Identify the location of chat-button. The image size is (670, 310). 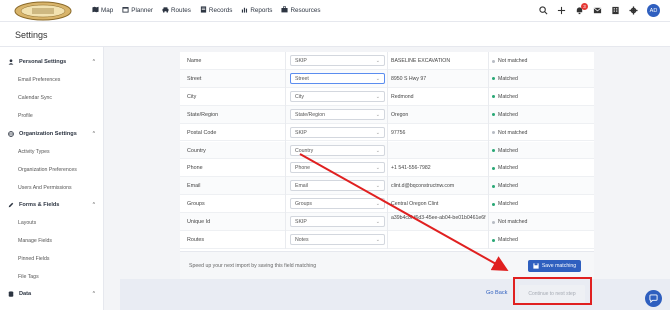
(653, 298).